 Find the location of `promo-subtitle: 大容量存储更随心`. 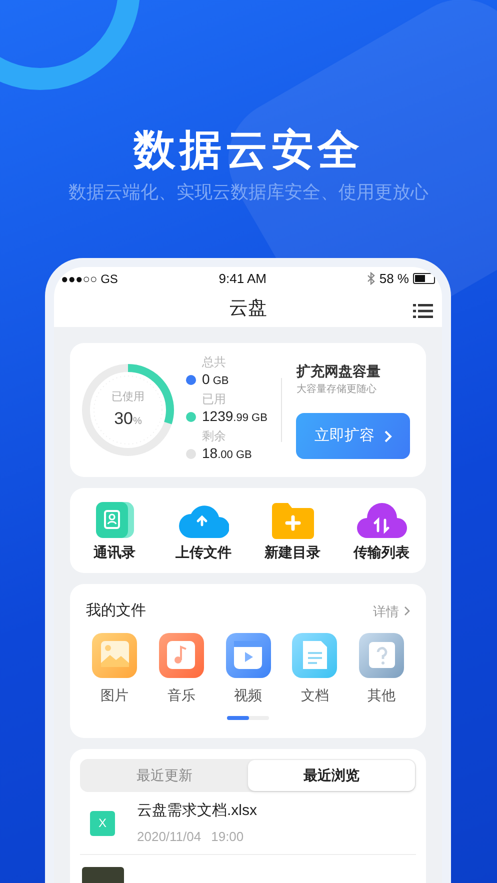

promo-subtitle: 大容量存储更随心 is located at coordinates (337, 389).